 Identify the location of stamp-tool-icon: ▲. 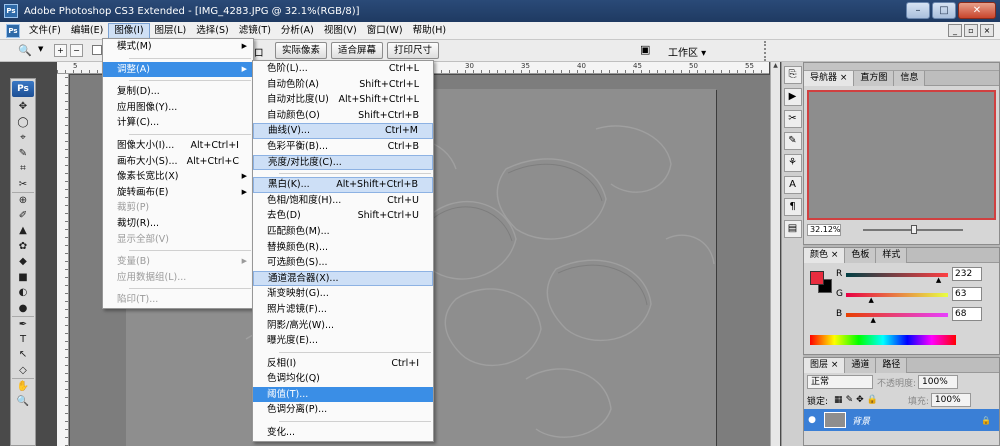
(23, 231).